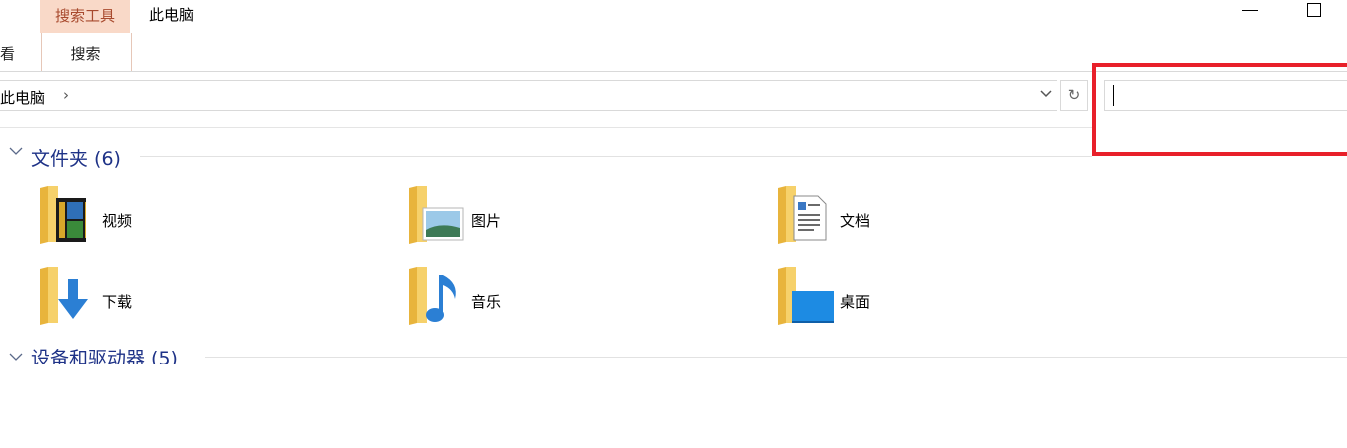 This screenshot has width=1347, height=448. What do you see at coordinates (557, 219) in the screenshot?
I see `folder-item-pictures: 图片` at bounding box center [557, 219].